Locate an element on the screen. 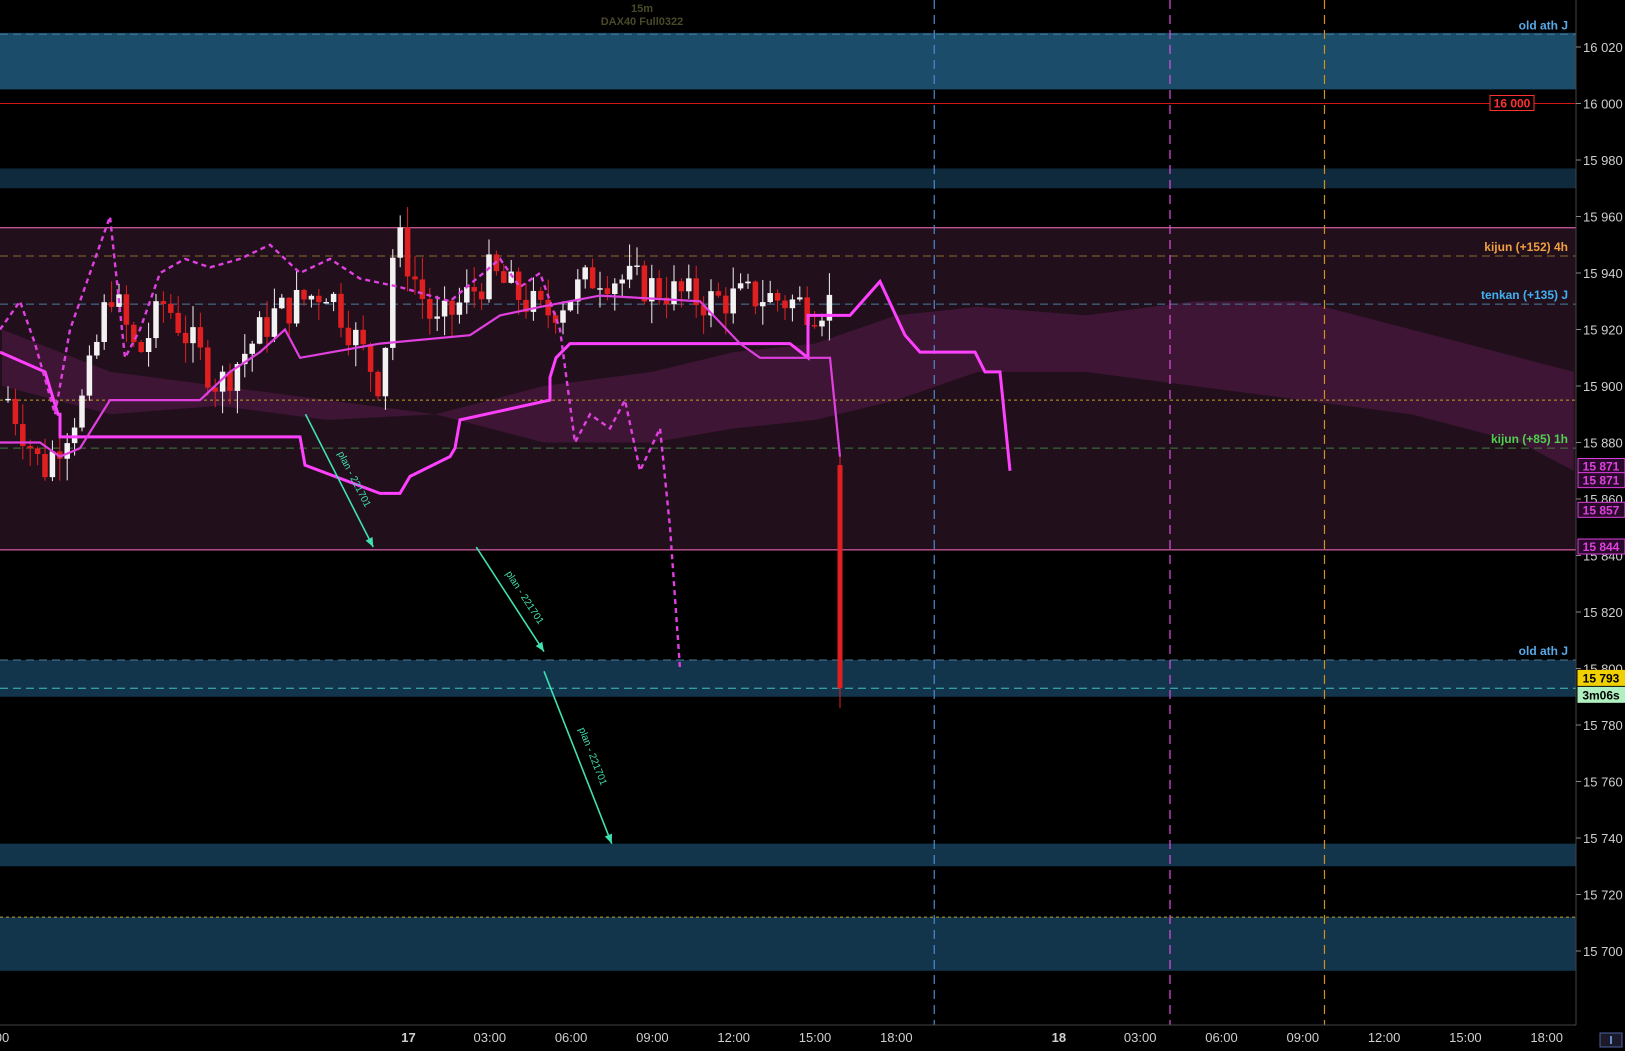 The height and width of the screenshot is (1051, 1625). plan-arrow-head is located at coordinates (608, 838).